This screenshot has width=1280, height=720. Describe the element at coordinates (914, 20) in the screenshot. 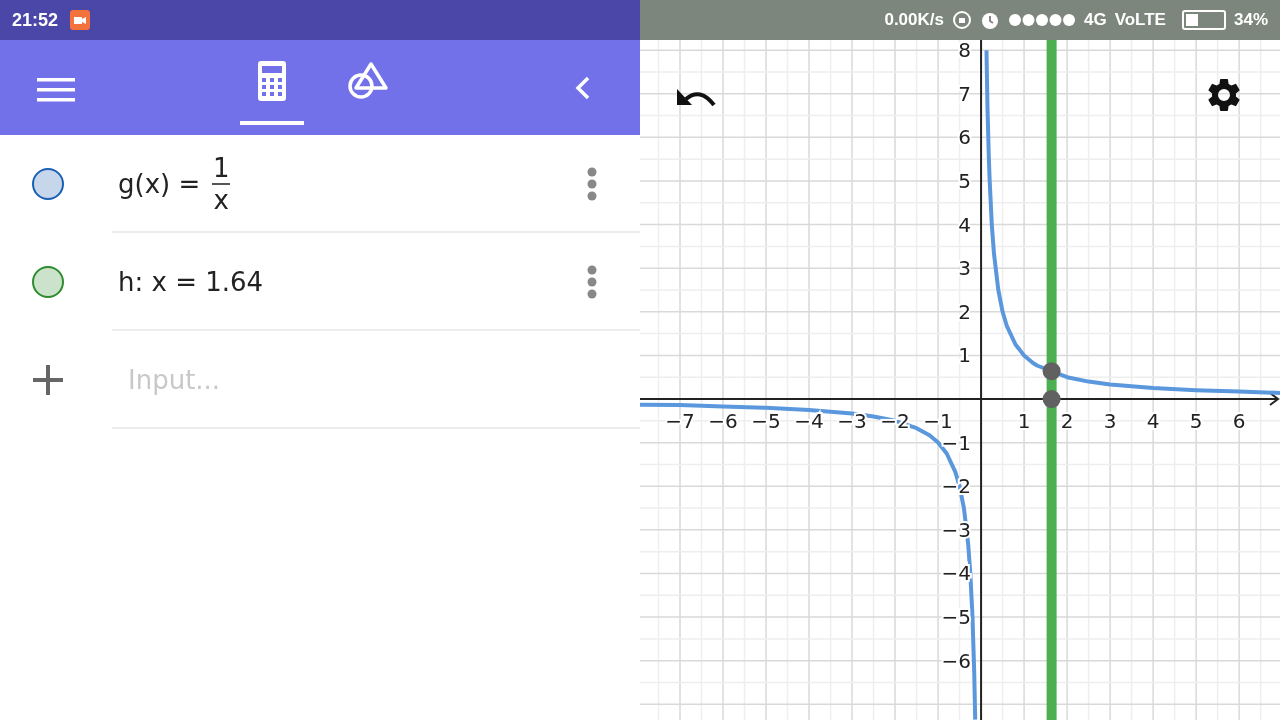

I see `network-speed: 0.00K/s` at that location.